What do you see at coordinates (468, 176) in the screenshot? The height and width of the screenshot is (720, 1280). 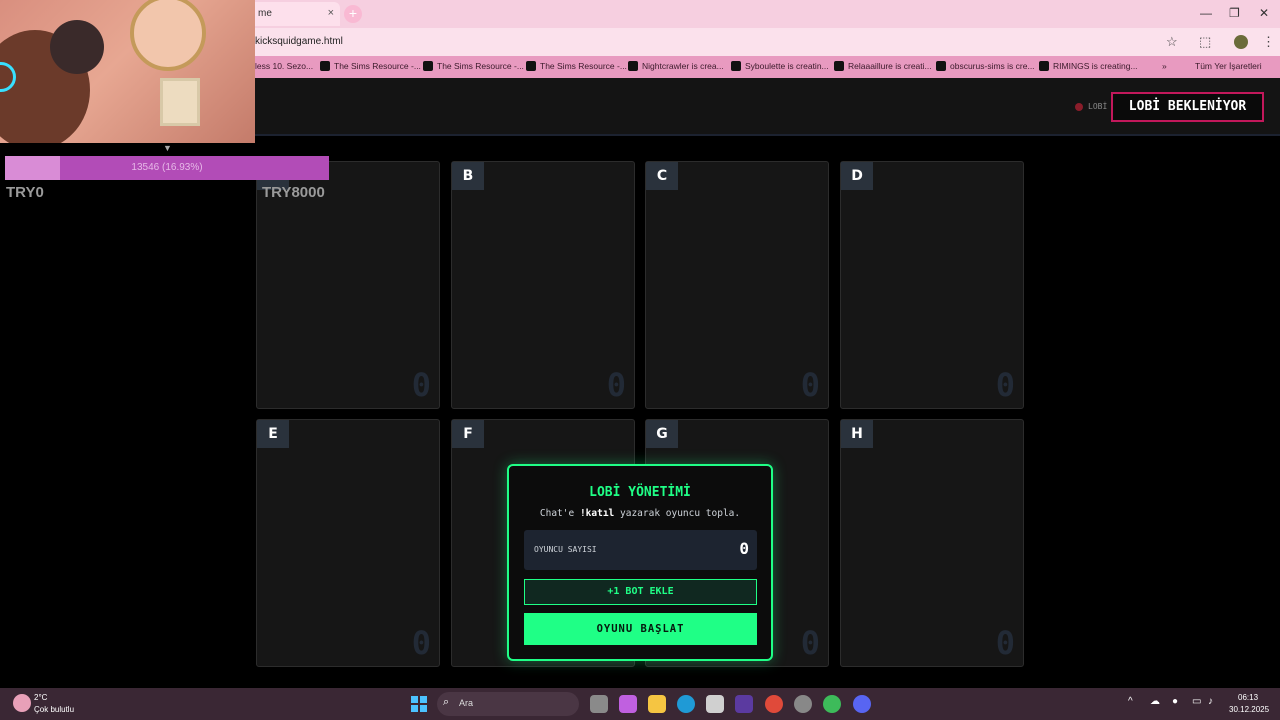 I see `card-letter: B` at bounding box center [468, 176].